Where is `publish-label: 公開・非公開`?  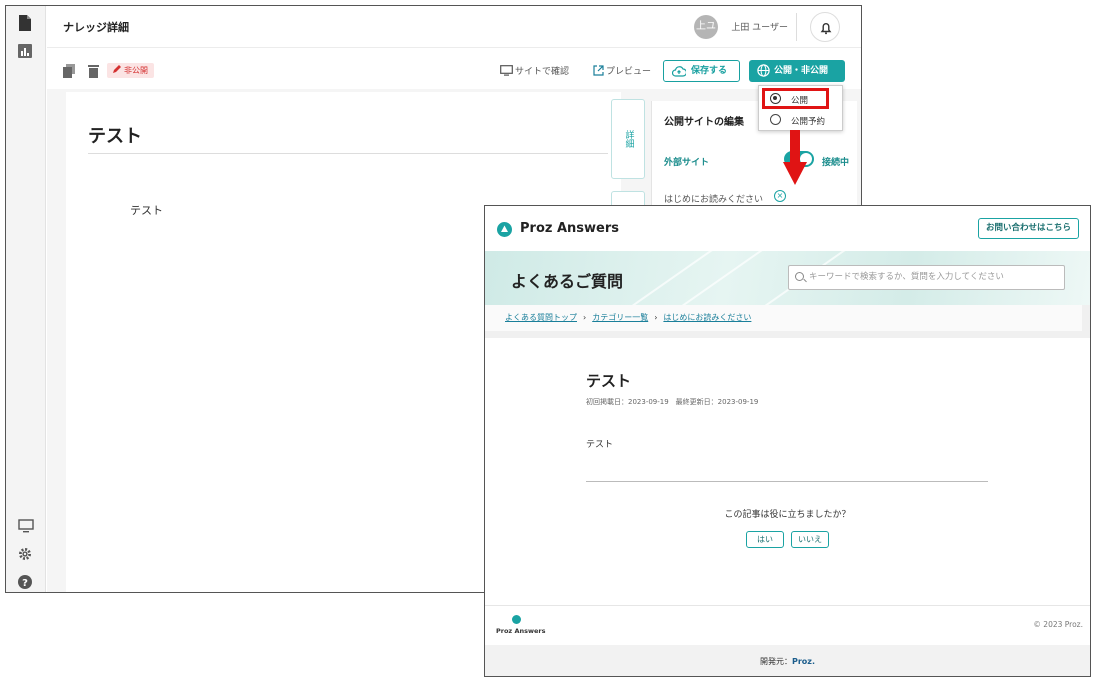
publish-label: 公開・非公開 is located at coordinates (801, 71).